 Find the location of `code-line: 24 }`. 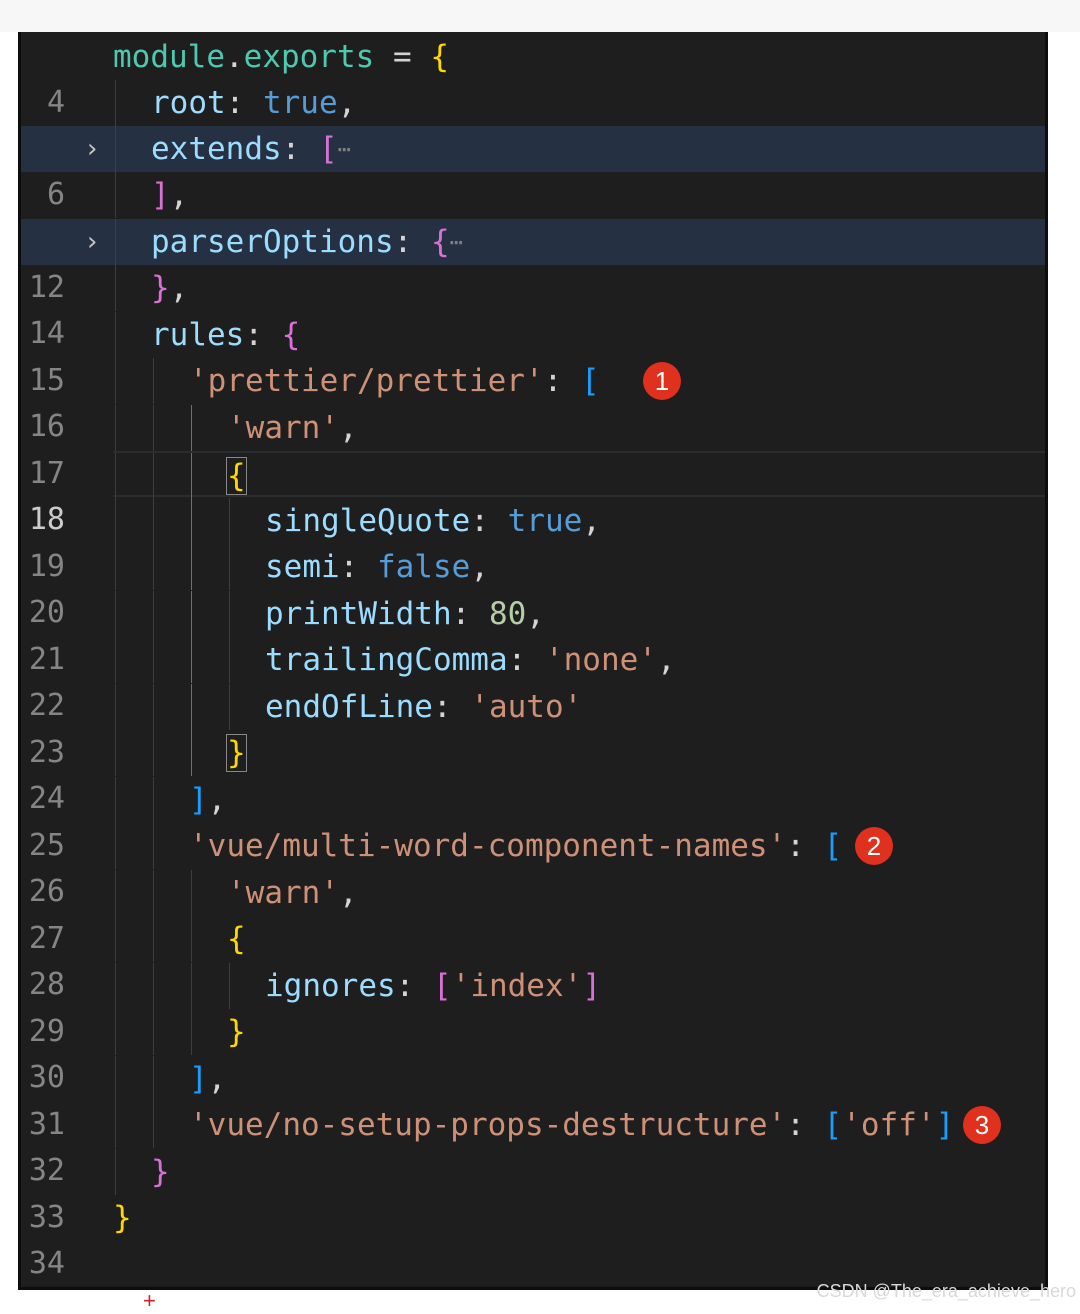

code-line: 24 } is located at coordinates (533, 773).